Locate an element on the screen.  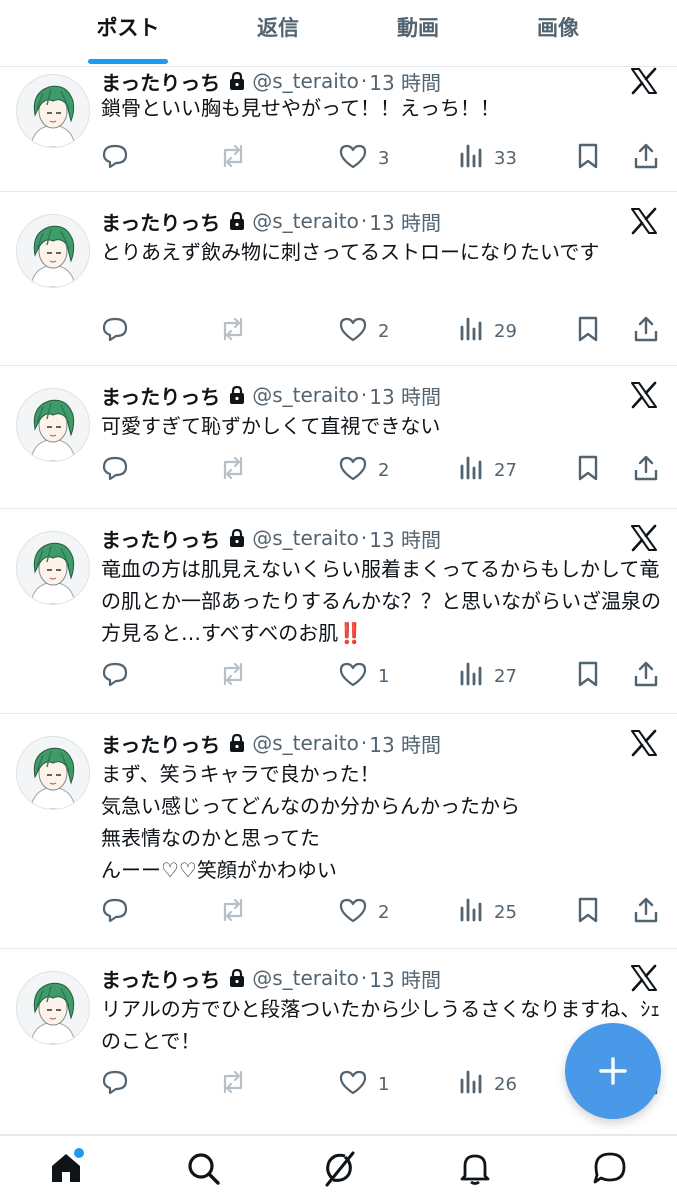
retweet-icon is located at coordinates (233, 1084).